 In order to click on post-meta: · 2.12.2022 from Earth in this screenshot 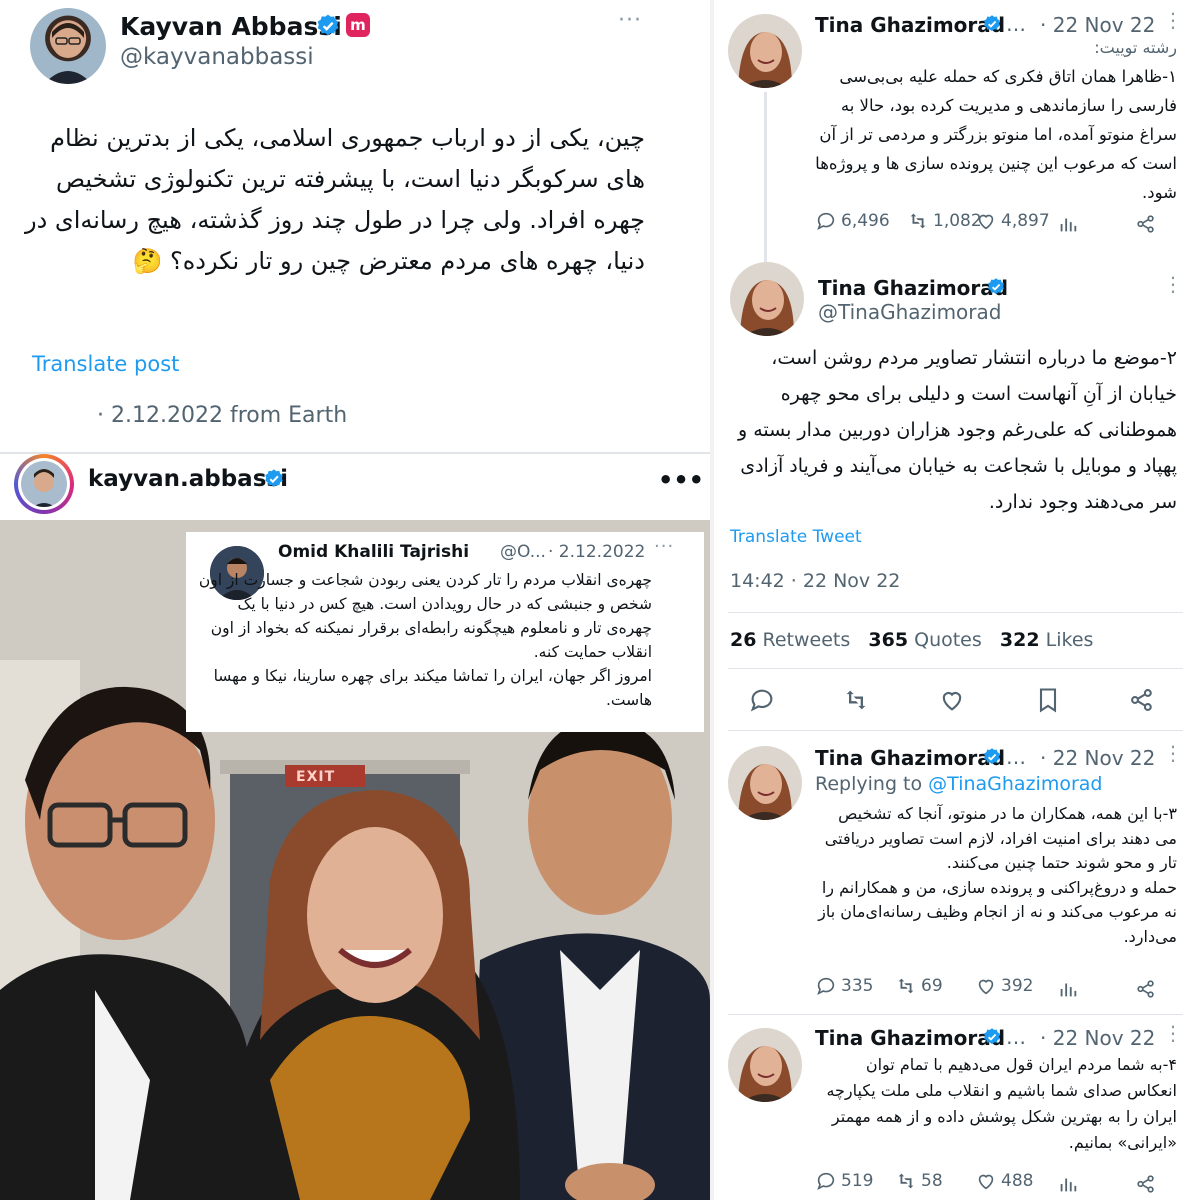, I will do `click(222, 415)`.